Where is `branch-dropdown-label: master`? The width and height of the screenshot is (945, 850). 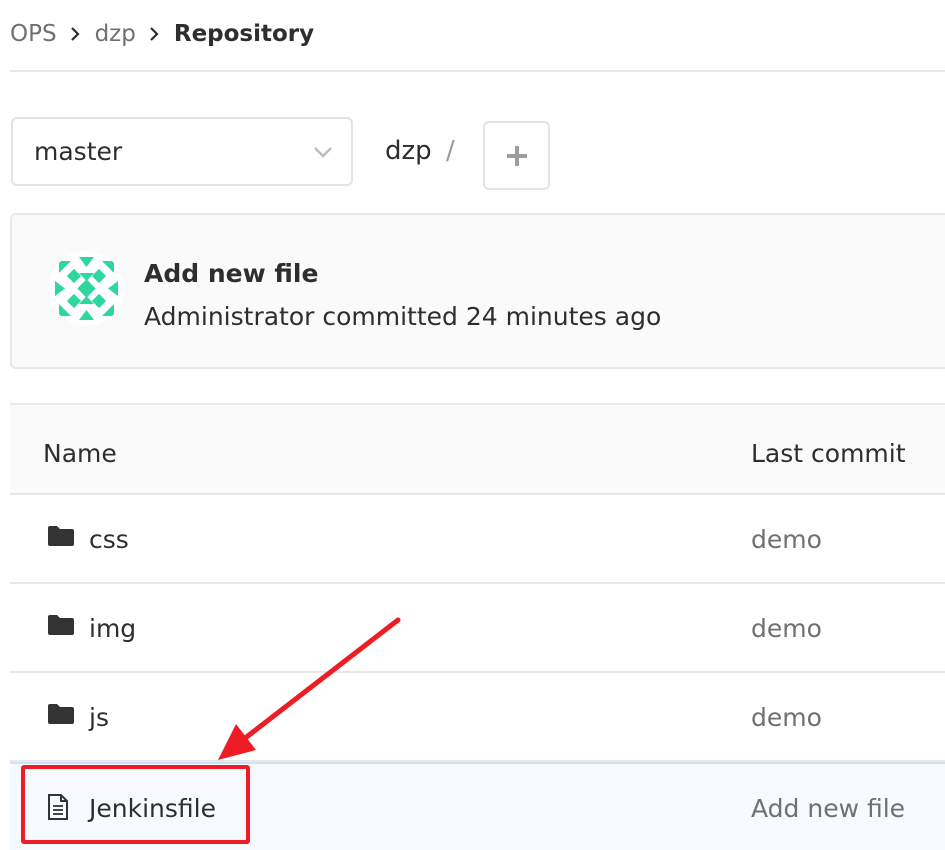 branch-dropdown-label: master is located at coordinates (78, 151).